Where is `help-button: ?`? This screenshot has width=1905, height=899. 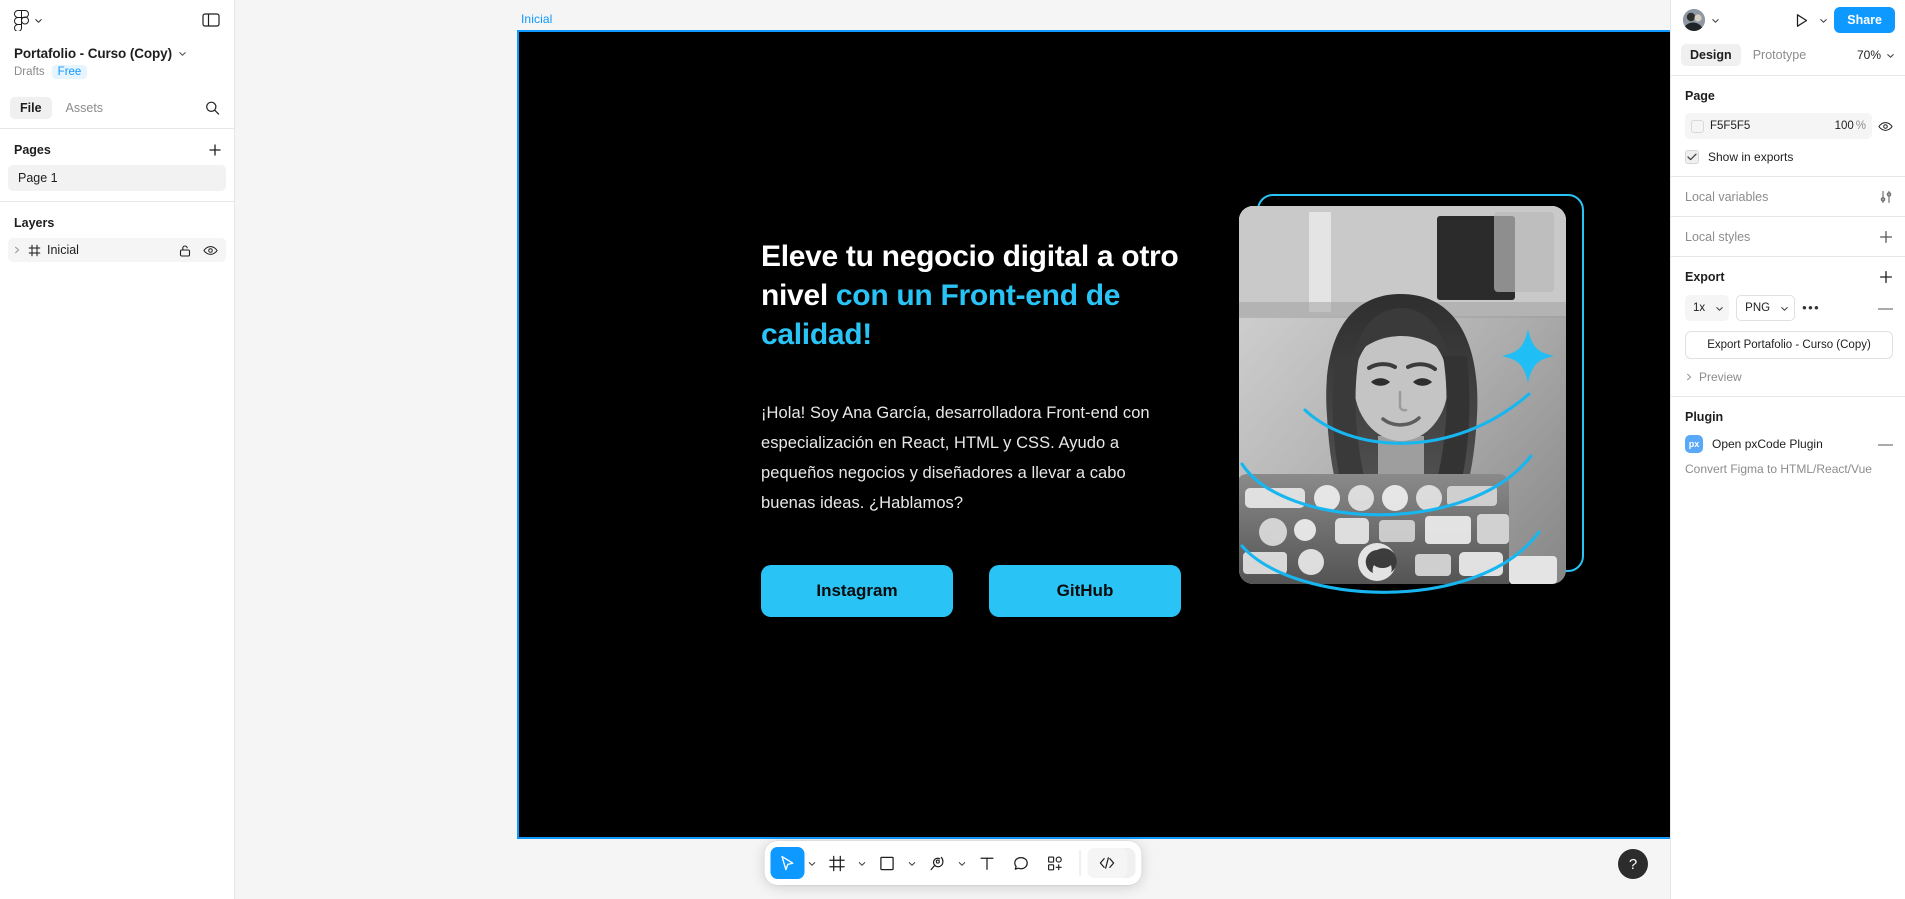
help-button: ? is located at coordinates (1633, 864).